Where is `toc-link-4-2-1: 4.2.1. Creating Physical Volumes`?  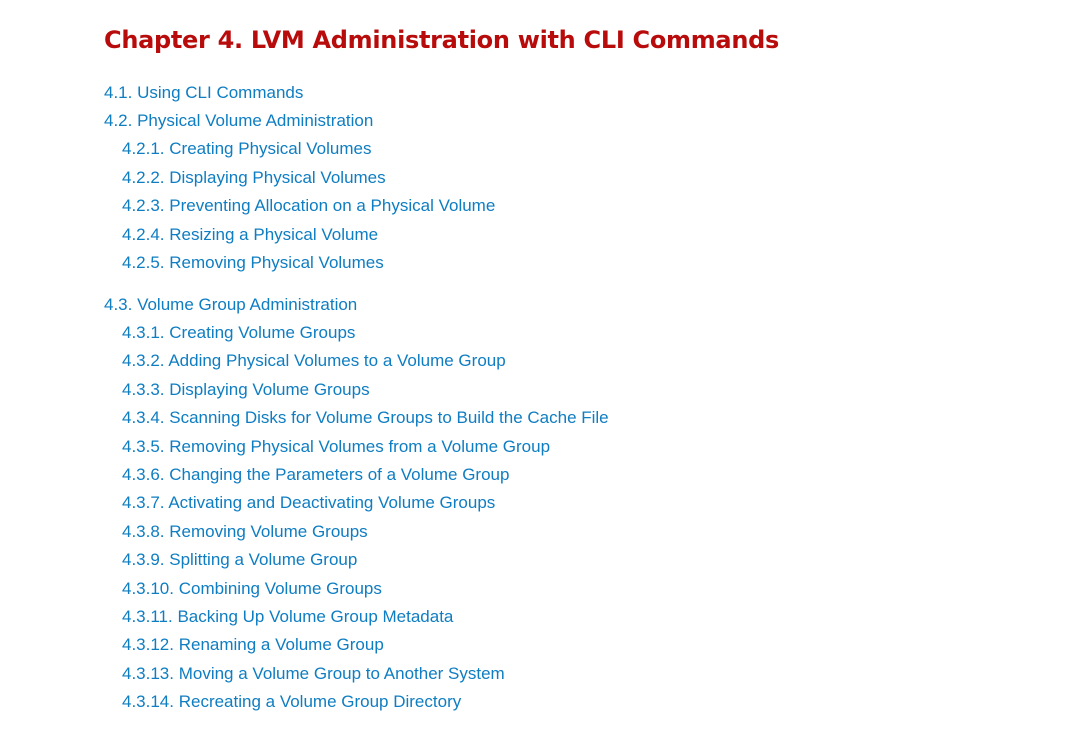
toc-link-4-2-1: 4.2.1. Creating Physical Volumes is located at coordinates (246, 149).